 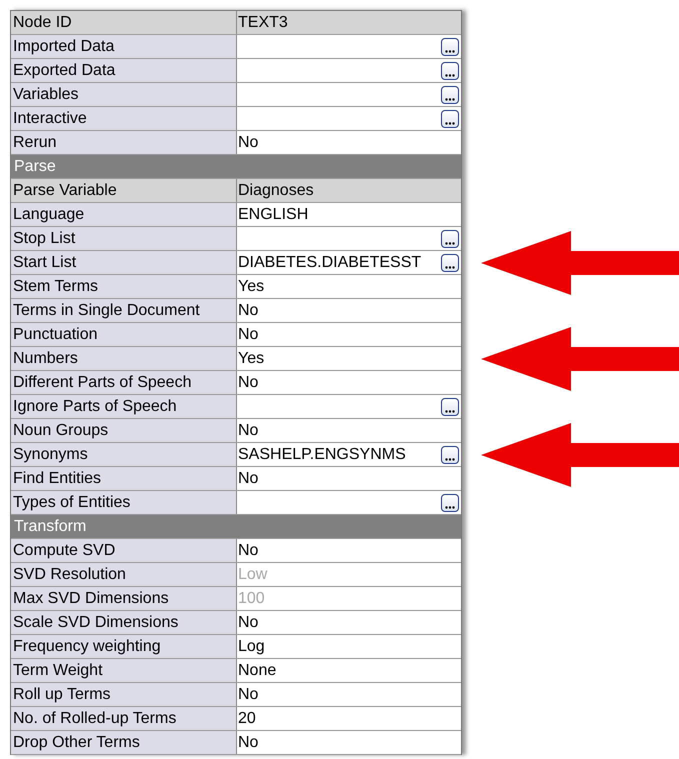 I want to click on property-name: Language, so click(x=124, y=214).